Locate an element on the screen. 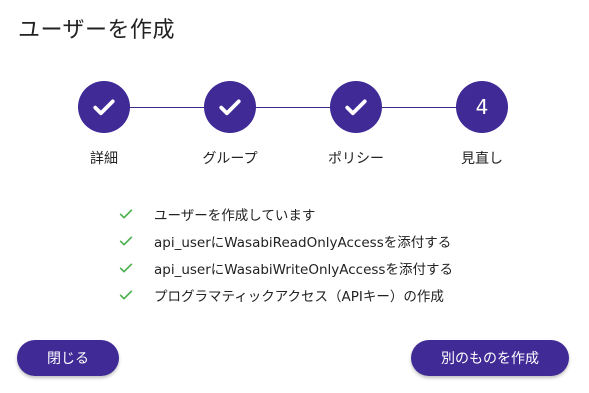 The height and width of the screenshot is (393, 589). step-label-groups: グループ is located at coordinates (230, 159).